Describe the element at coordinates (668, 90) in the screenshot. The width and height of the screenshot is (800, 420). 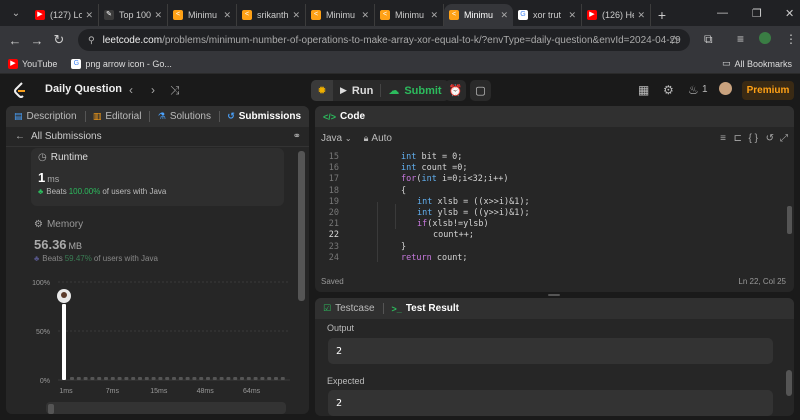
I see `settings-gear-icon: ⚙` at that location.